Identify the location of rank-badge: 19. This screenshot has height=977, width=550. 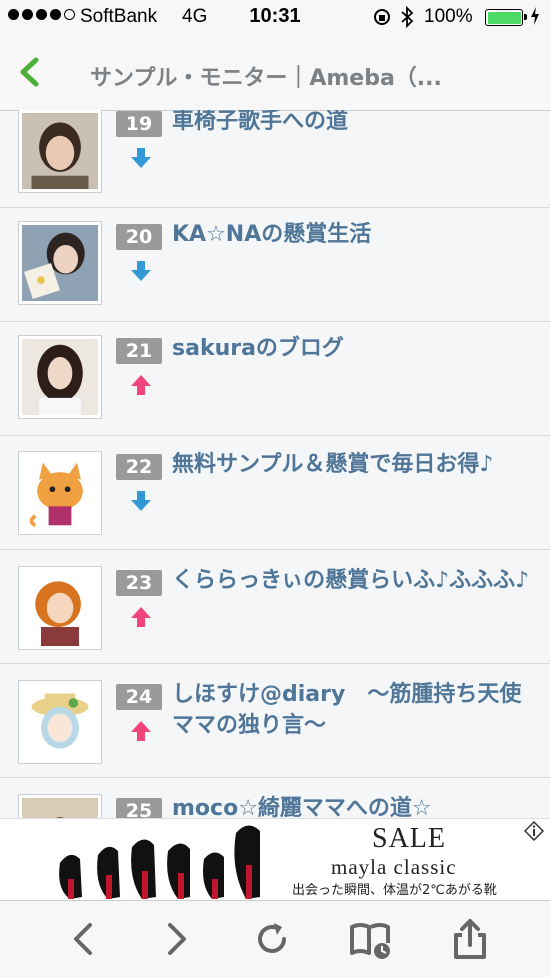
(139, 124).